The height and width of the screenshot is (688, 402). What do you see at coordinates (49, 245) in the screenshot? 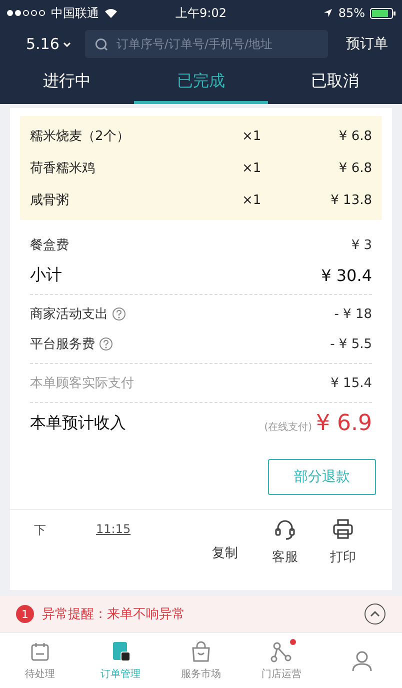
I see `fee-label: 餐盒费` at bounding box center [49, 245].